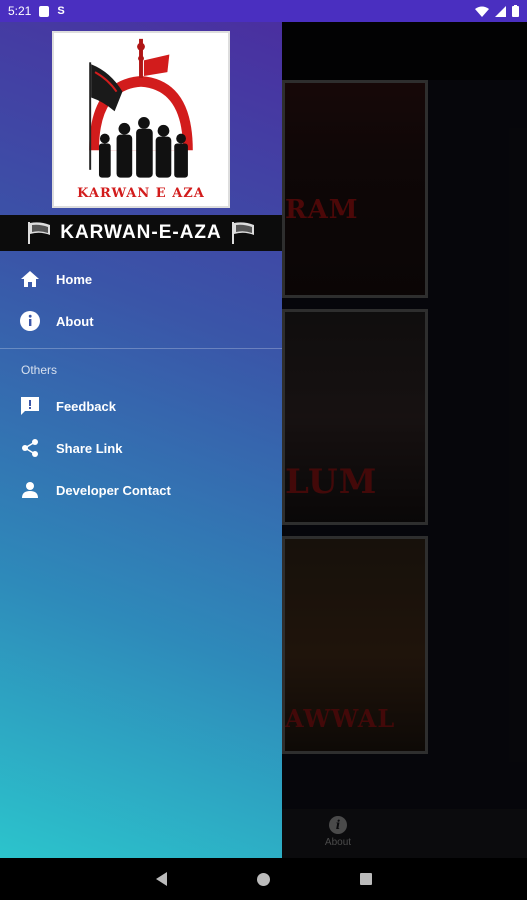 Image resolution: width=527 pixels, height=900 pixels. I want to click on menu-item-home: Home, so click(141, 279).